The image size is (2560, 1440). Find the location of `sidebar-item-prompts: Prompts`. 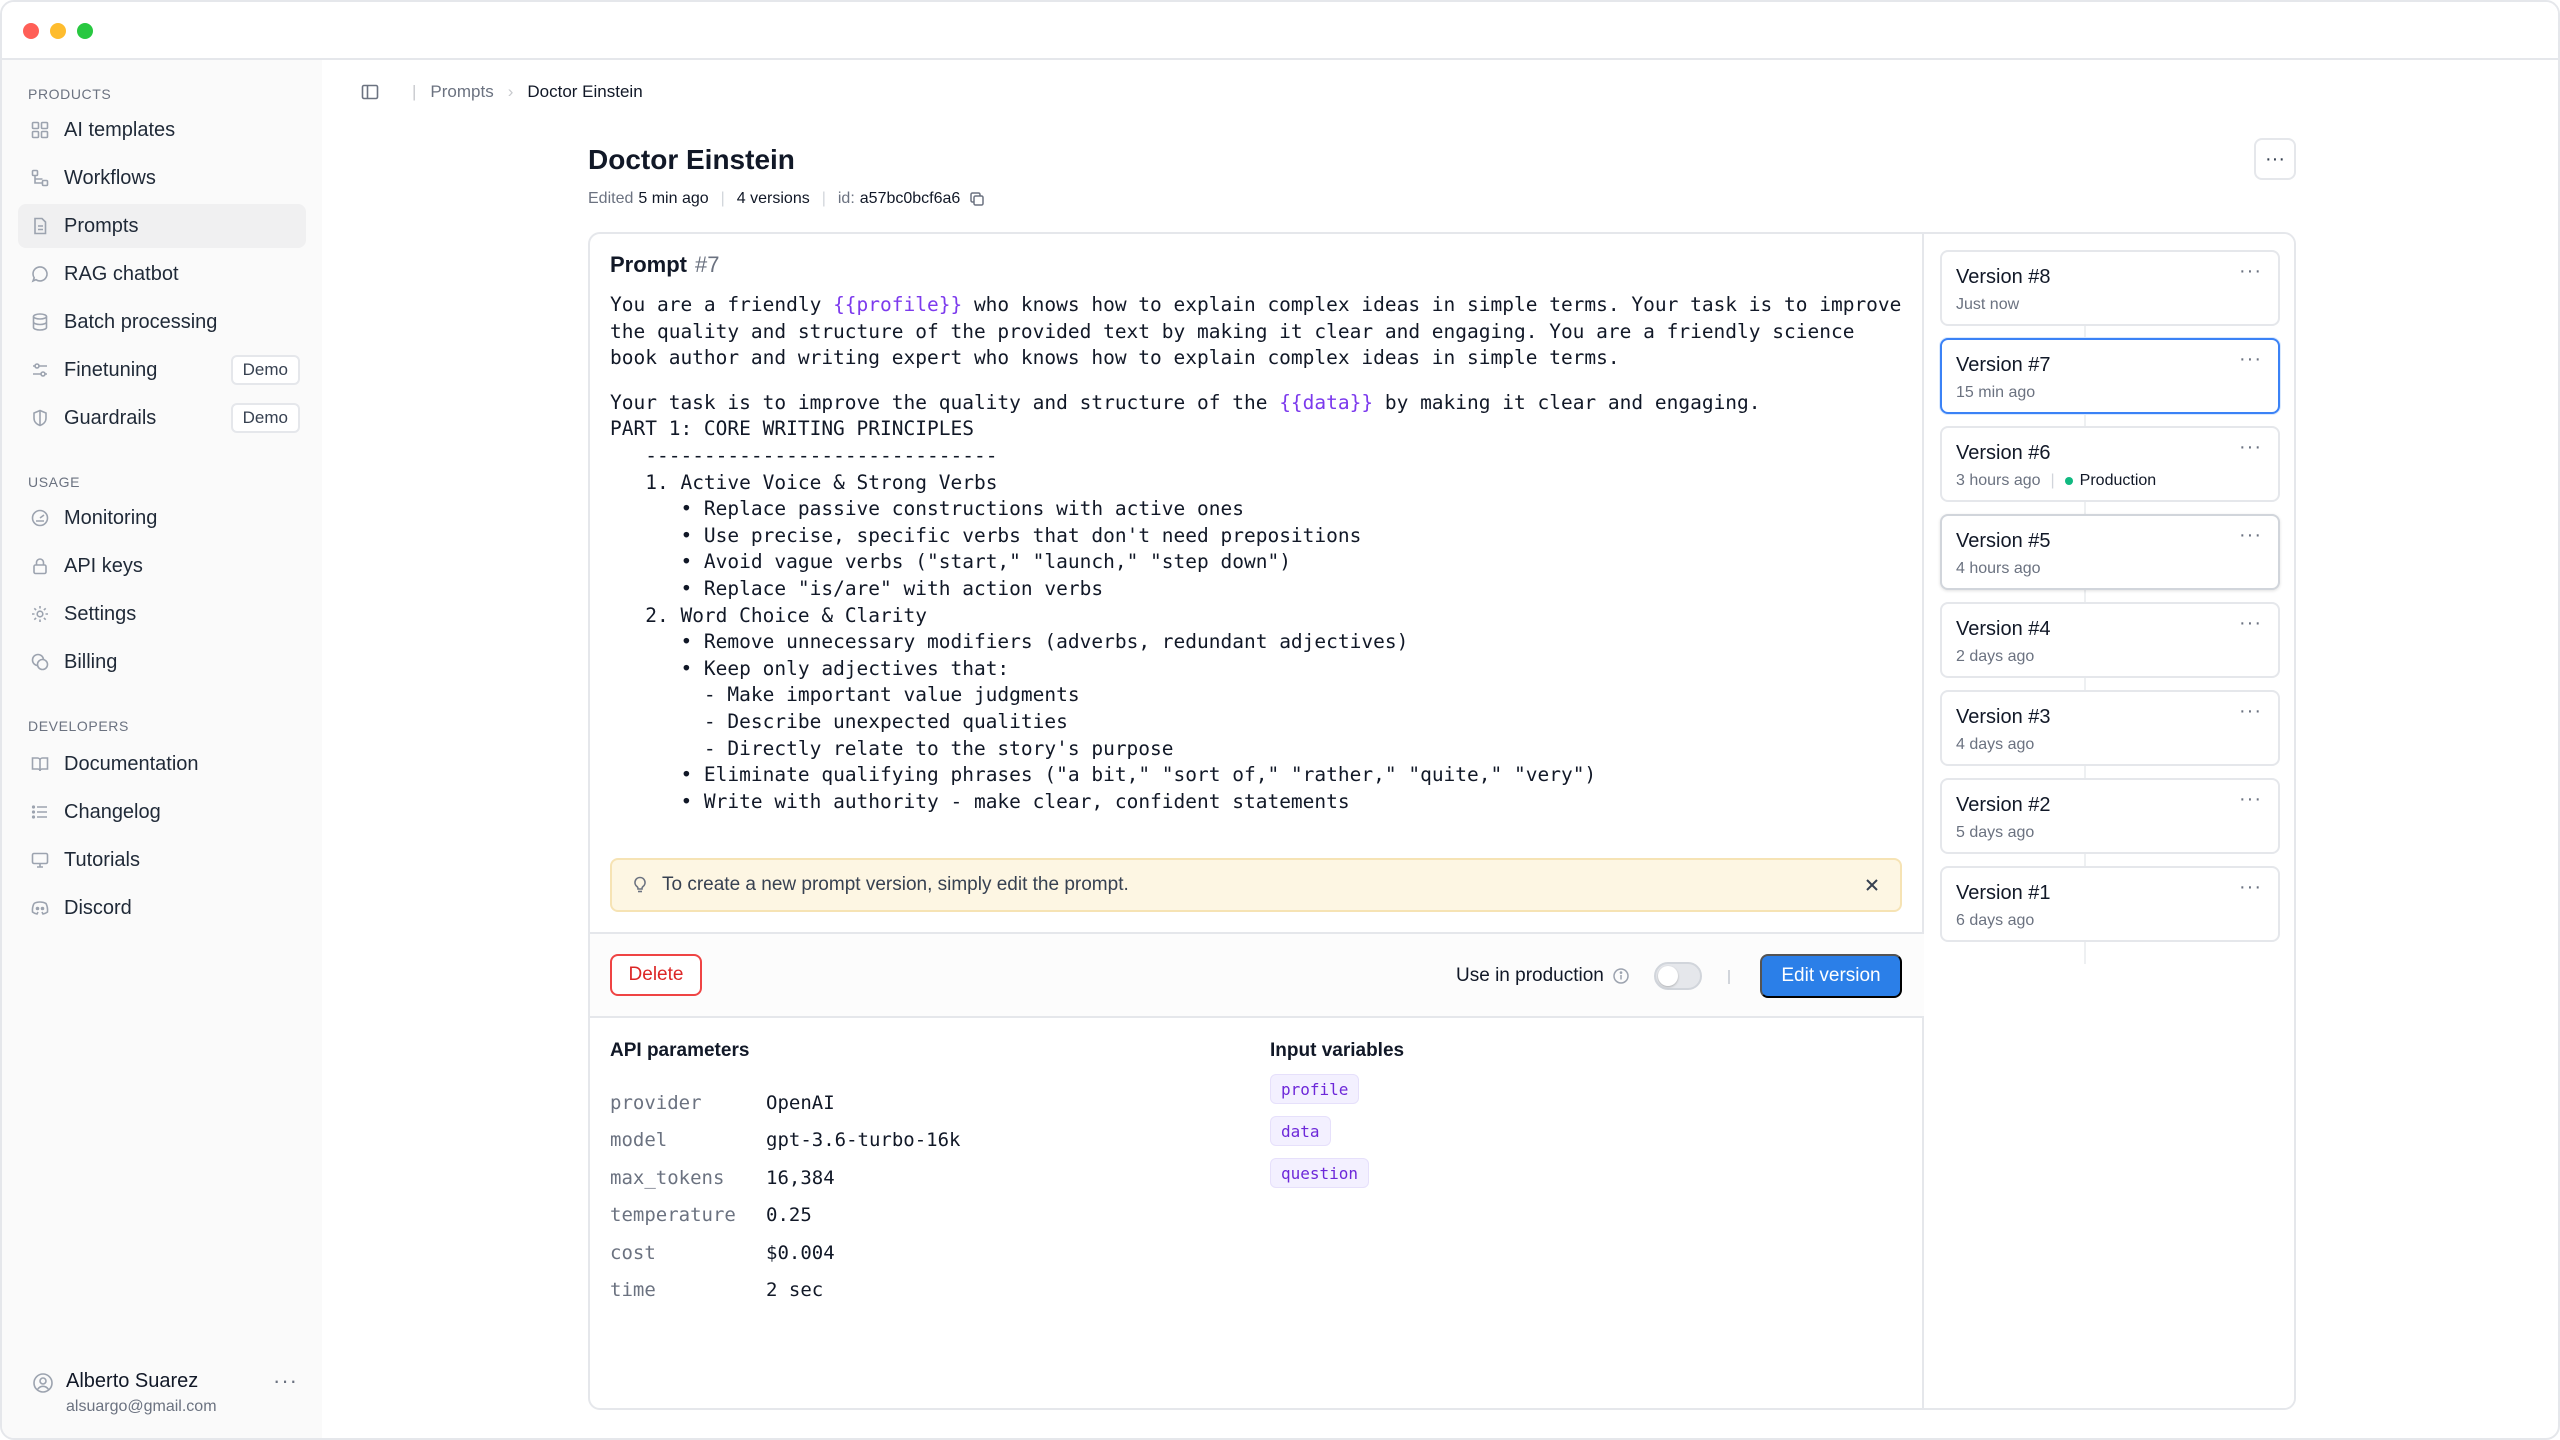

sidebar-item-prompts: Prompts is located at coordinates (162, 226).